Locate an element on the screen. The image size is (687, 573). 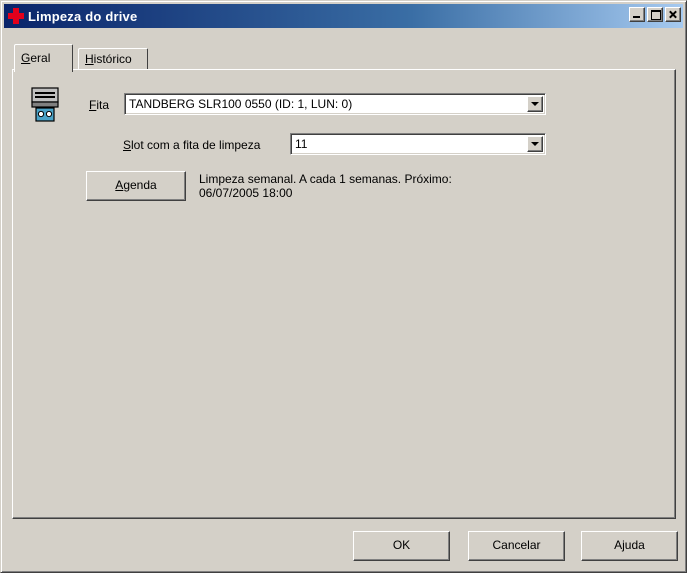
close-button is located at coordinates (673, 14).